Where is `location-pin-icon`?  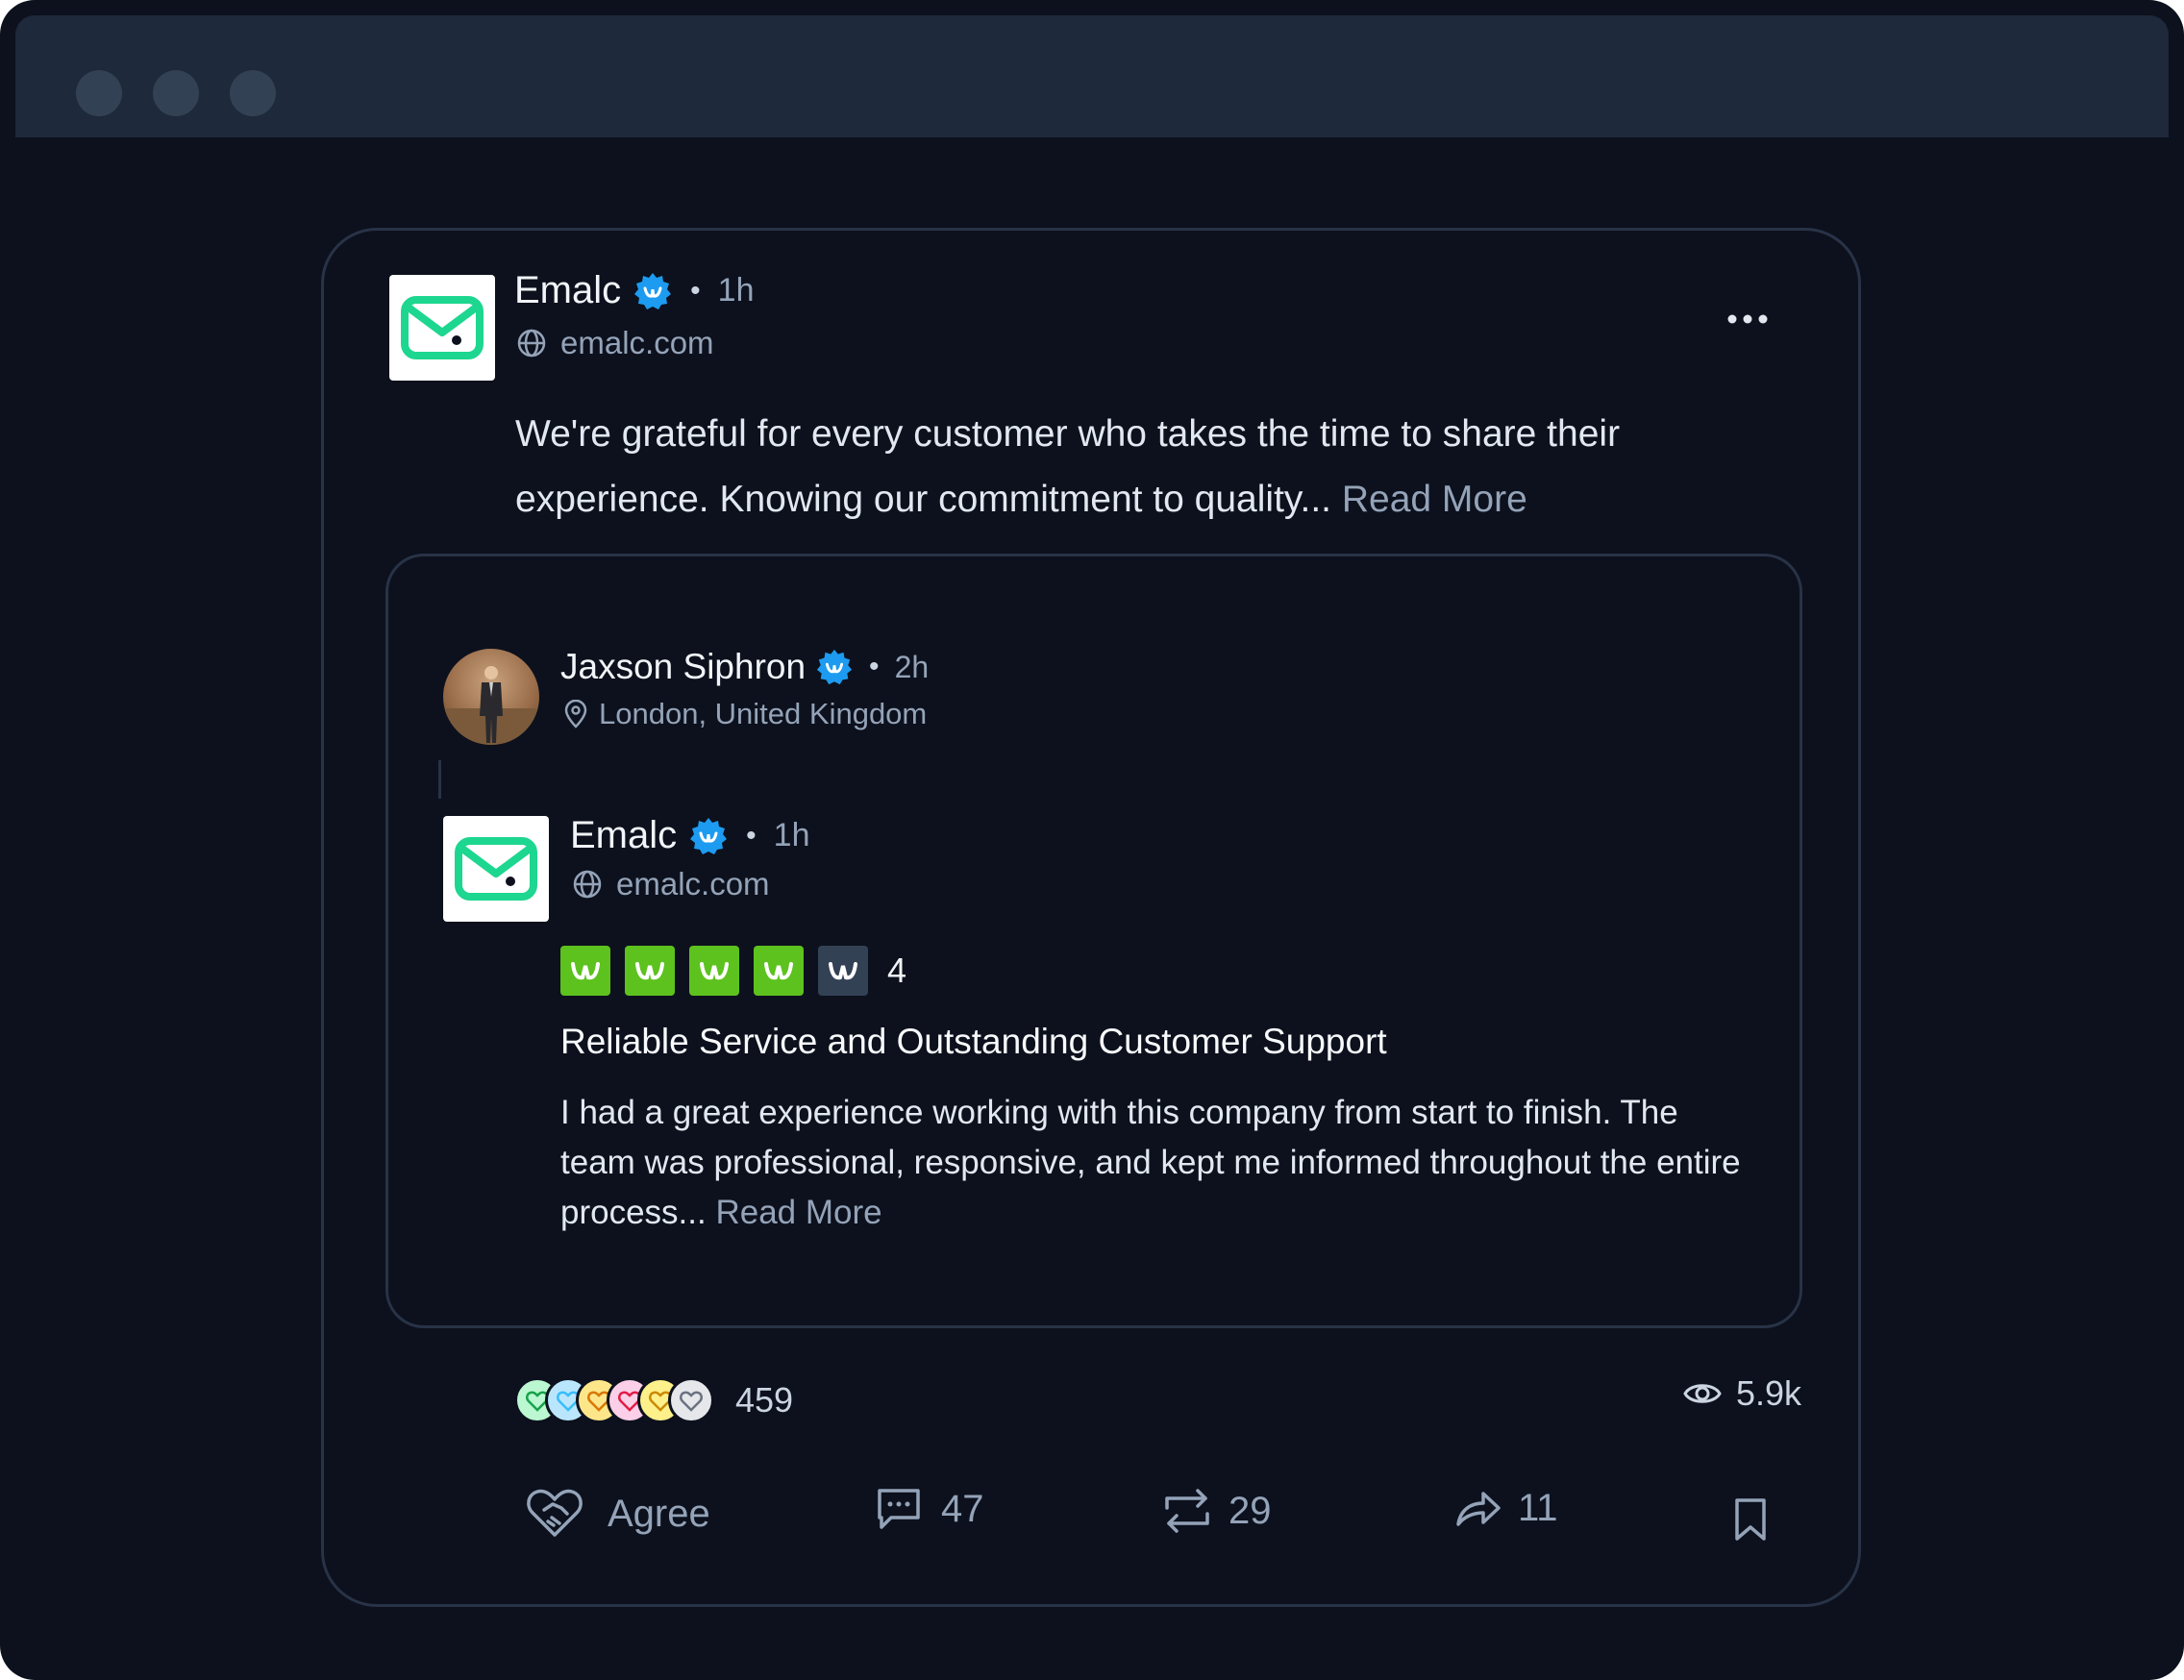
location-pin-icon is located at coordinates (576, 714).